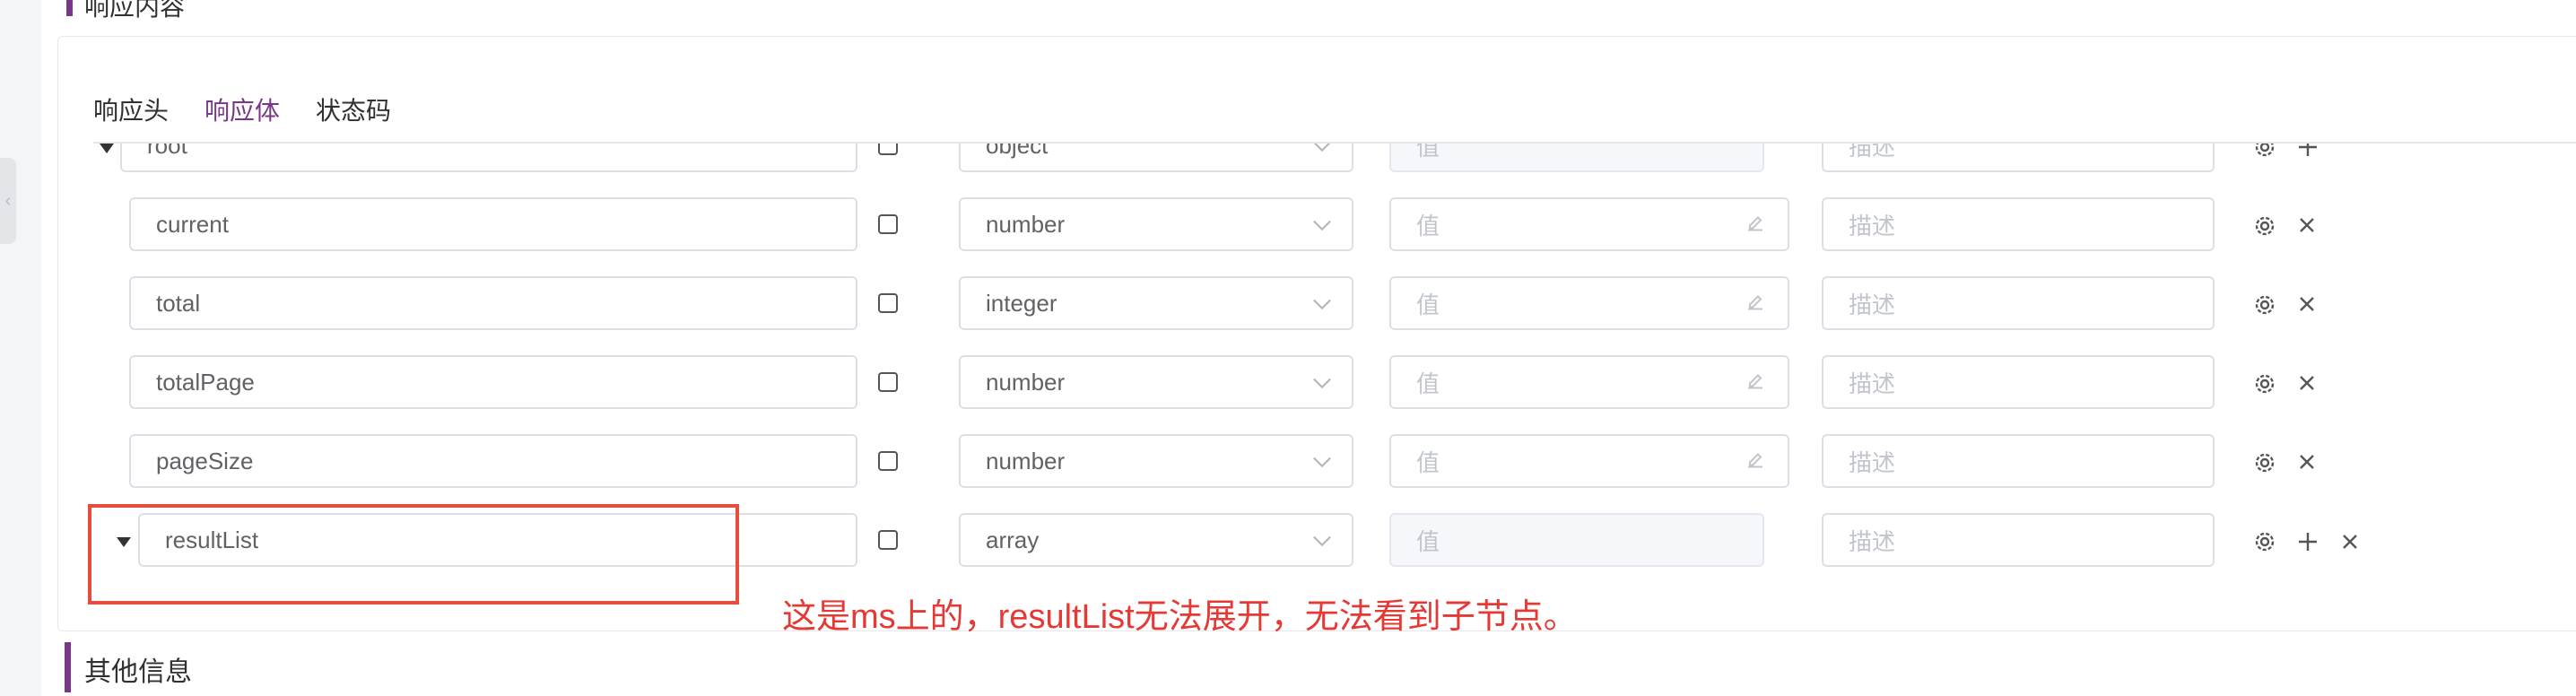 This screenshot has height=696, width=2576. I want to click on field-name-input: root, so click(488, 158).